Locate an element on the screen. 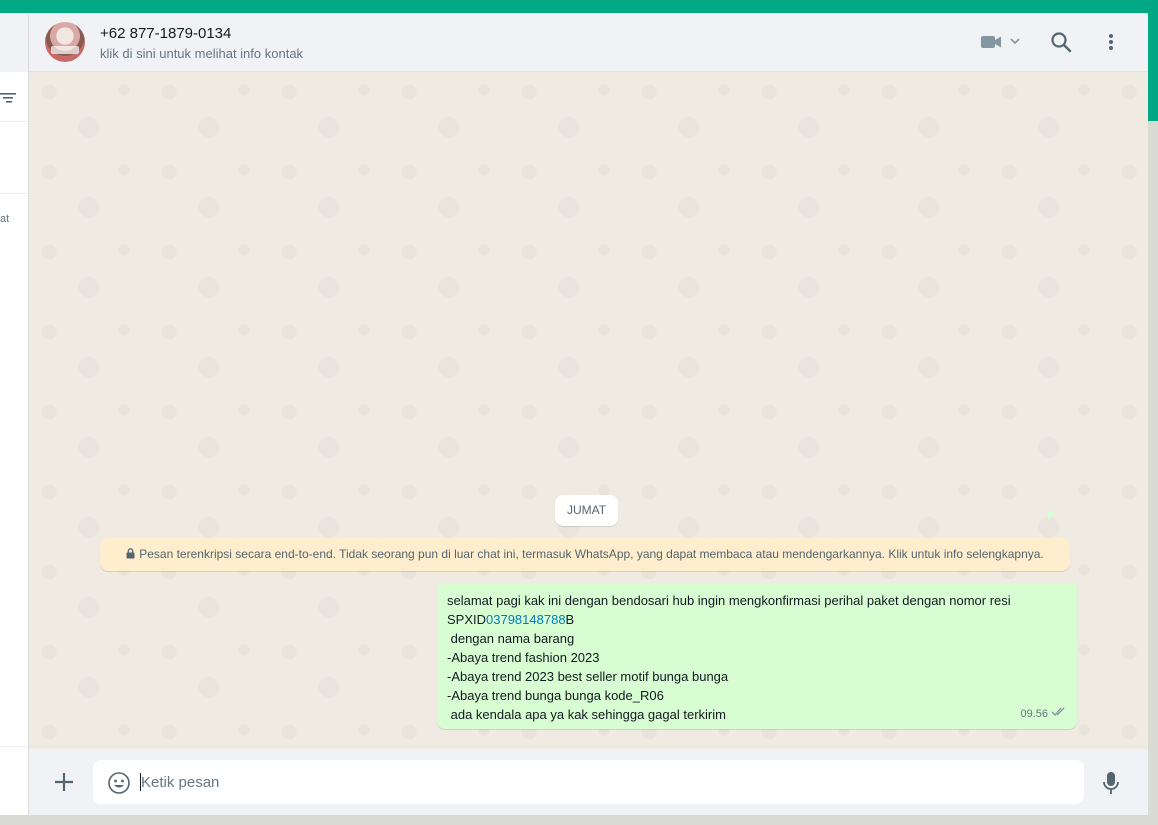 Image resolution: width=1158 pixels, height=825 pixels. emoji-icon is located at coordinates (119, 785).